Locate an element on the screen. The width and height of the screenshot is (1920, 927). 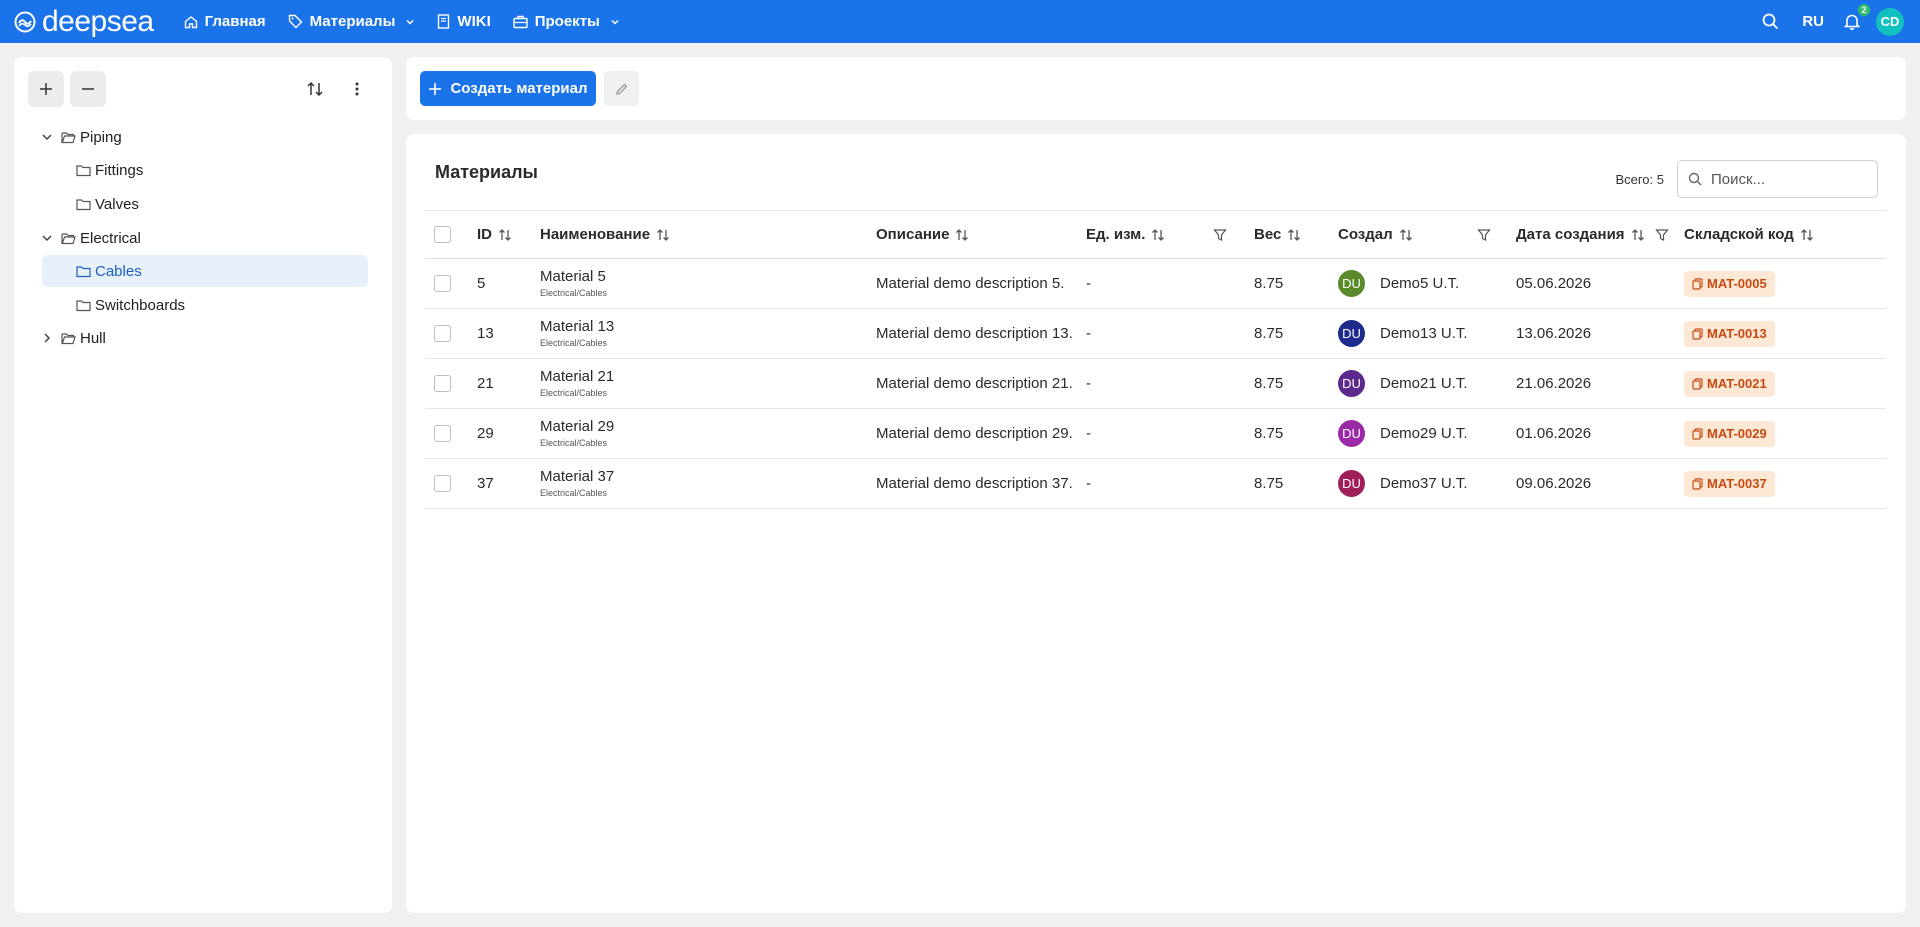
warehouse-code-chip: MAT-0021 is located at coordinates (1729, 383).